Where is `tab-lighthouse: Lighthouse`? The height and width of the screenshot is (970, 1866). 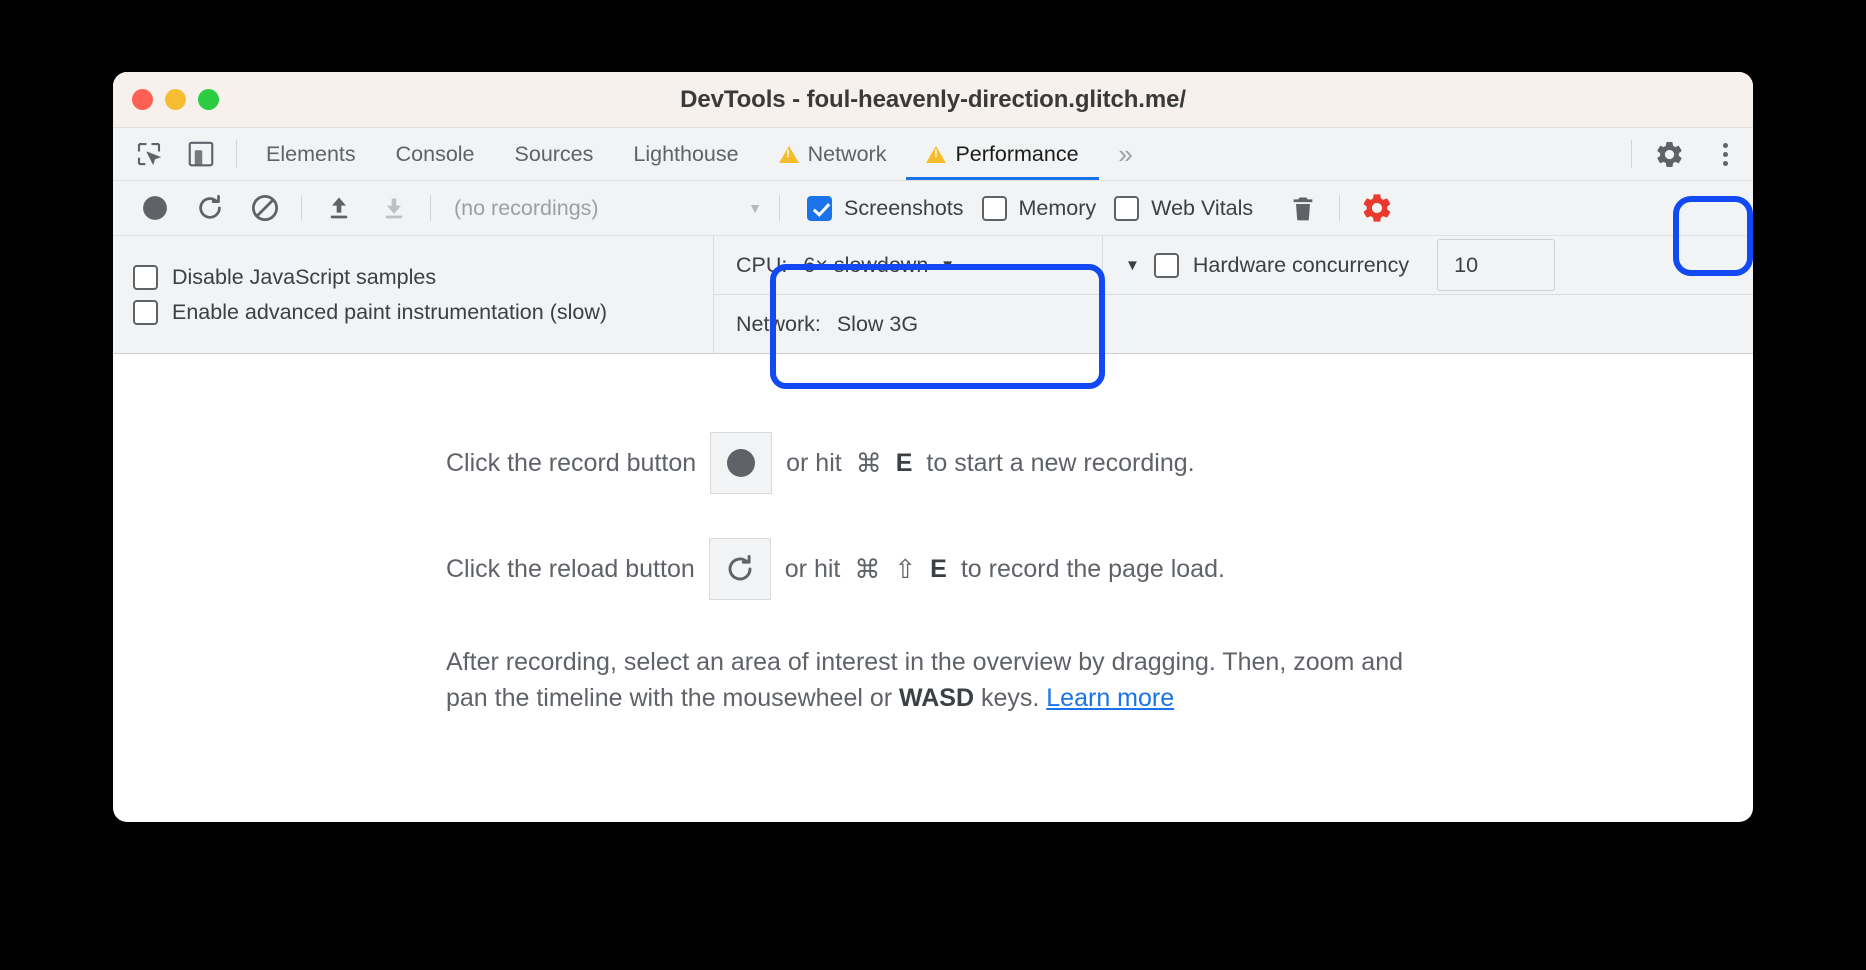 tab-lighthouse: Lighthouse is located at coordinates (685, 154).